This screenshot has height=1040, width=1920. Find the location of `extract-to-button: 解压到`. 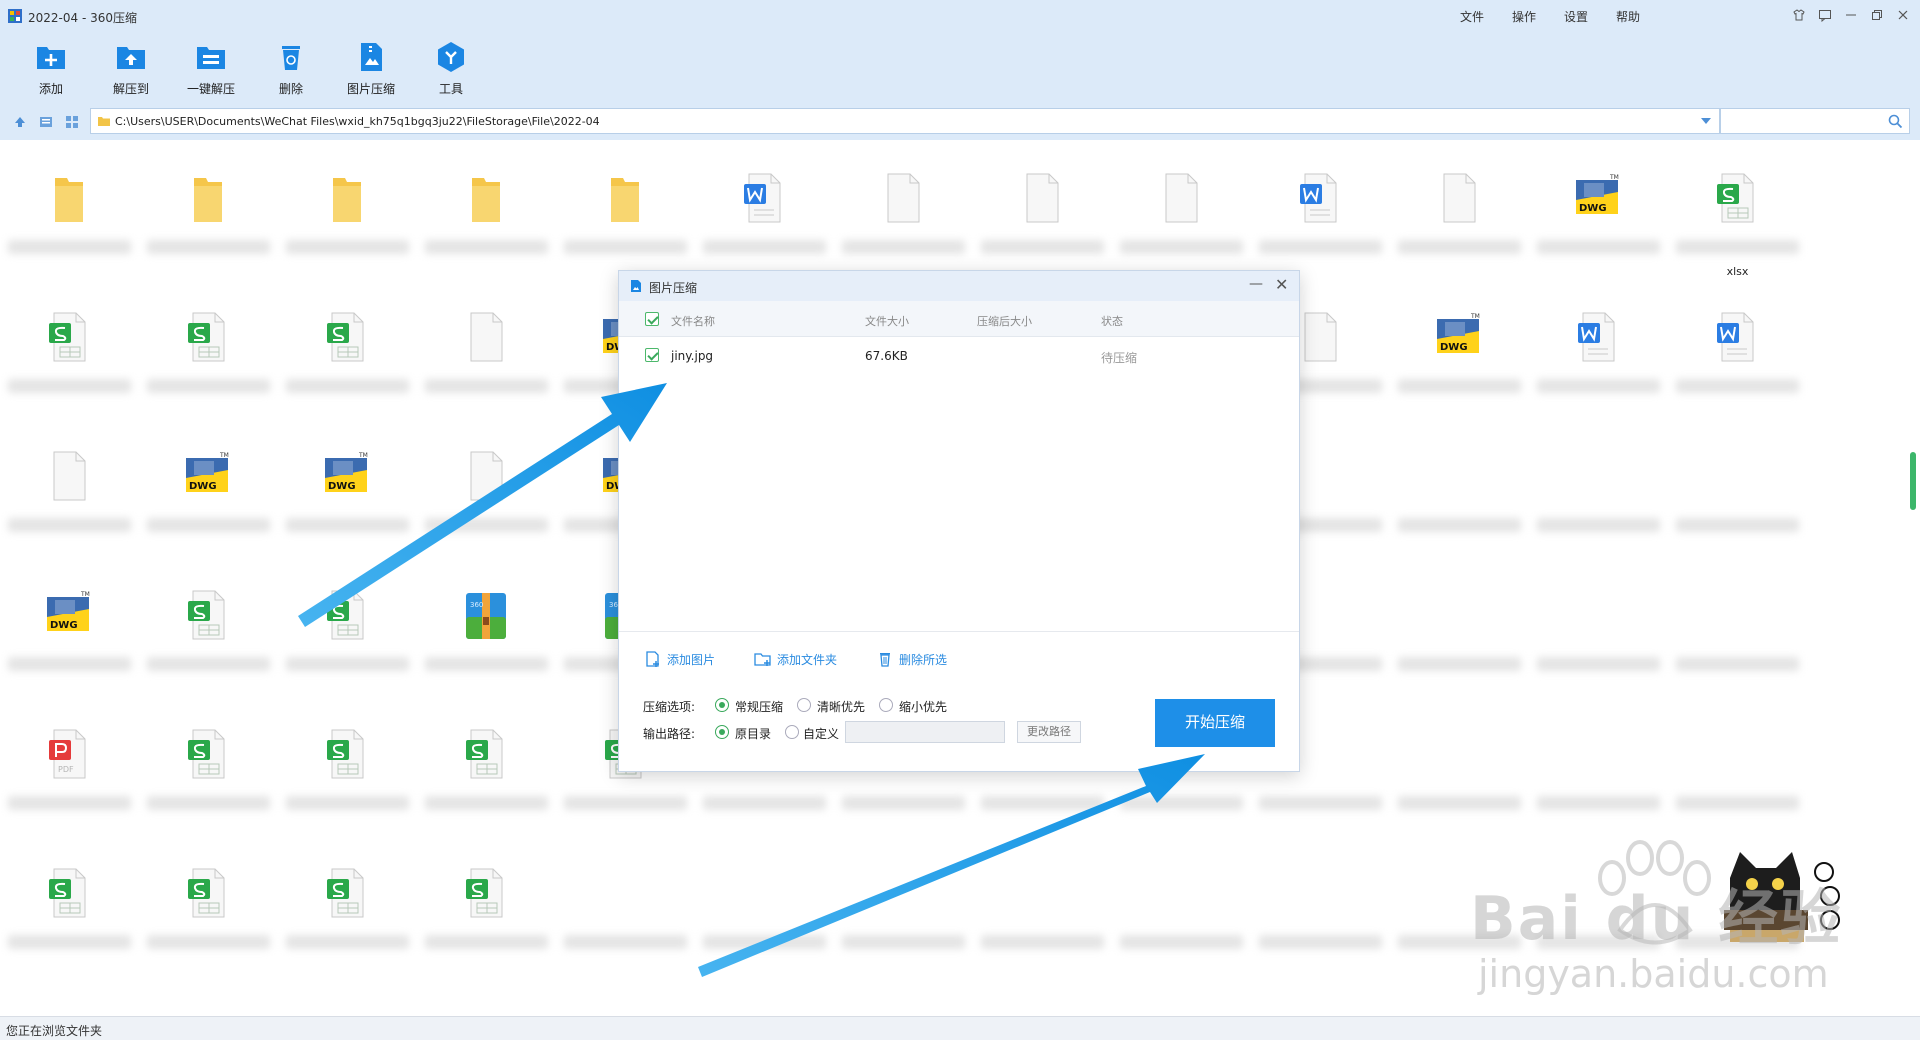

extract-to-button: 解压到 is located at coordinates (131, 68).